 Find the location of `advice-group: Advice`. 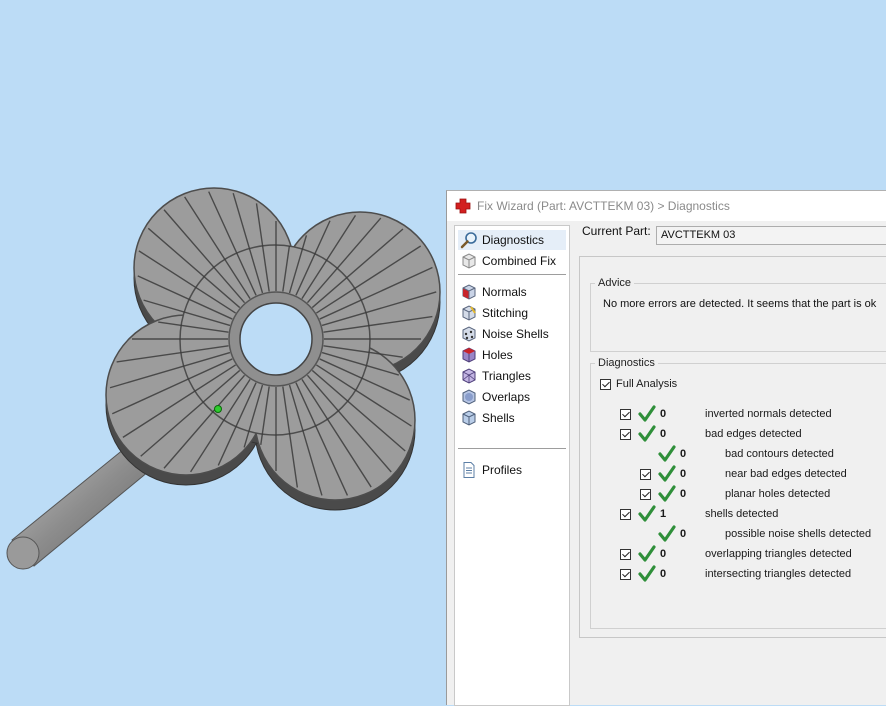

advice-group: Advice is located at coordinates (738, 314).